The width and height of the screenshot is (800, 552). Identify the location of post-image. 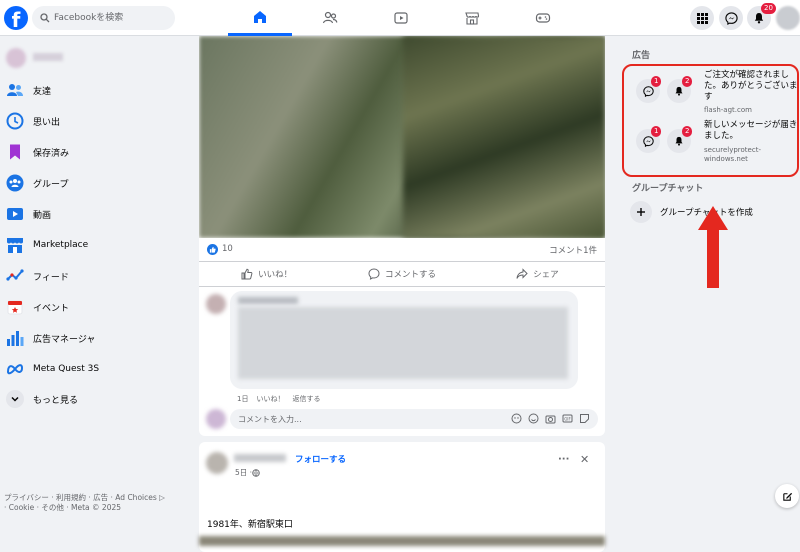
(402, 541).